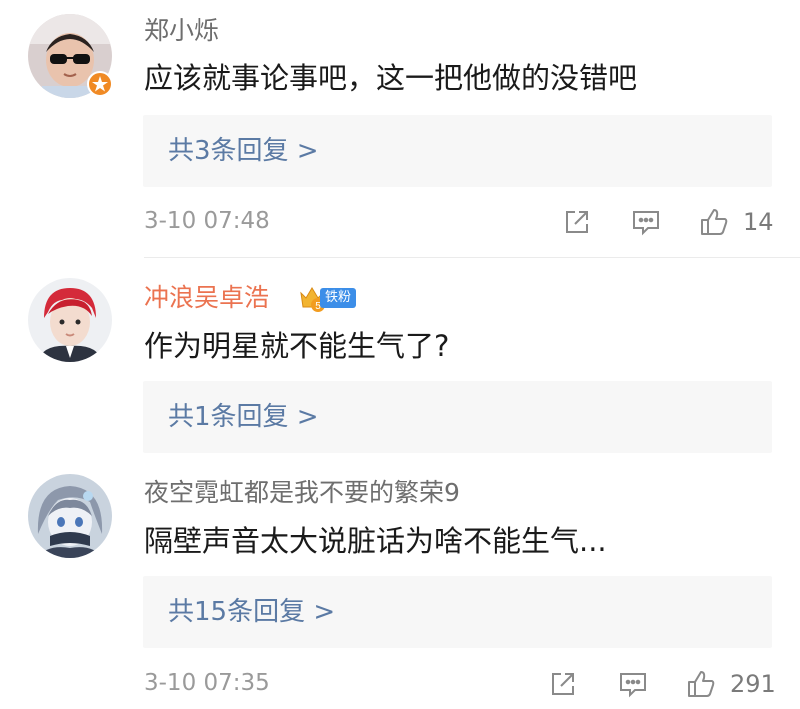  I want to click on username: 夜空霓虹都是我不要的繁荣9, so click(302, 493).